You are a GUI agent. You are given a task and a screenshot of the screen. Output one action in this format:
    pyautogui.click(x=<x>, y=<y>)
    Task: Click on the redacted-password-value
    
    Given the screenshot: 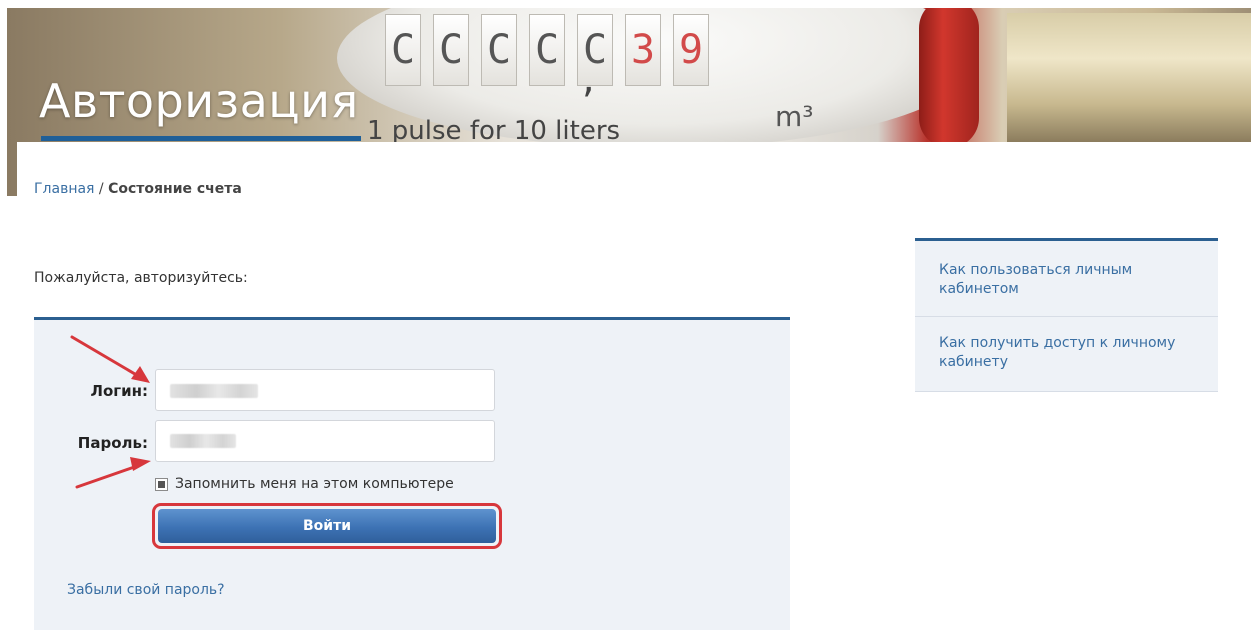 What is the action you would take?
    pyautogui.click(x=203, y=441)
    